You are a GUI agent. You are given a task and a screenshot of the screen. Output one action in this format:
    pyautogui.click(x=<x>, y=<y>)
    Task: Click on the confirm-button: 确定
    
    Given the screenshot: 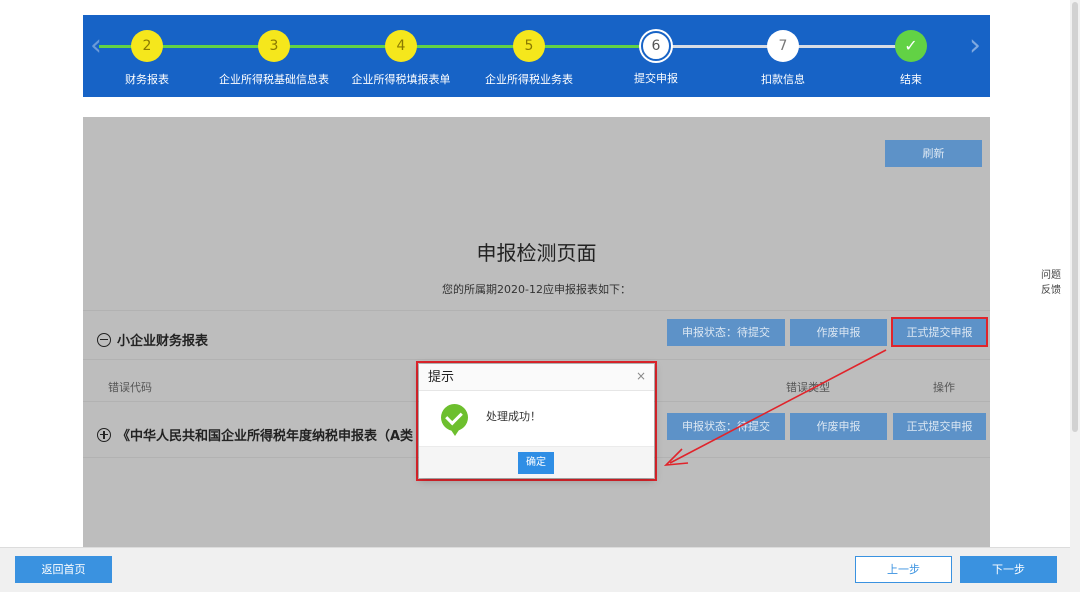 What is the action you would take?
    pyautogui.click(x=536, y=463)
    